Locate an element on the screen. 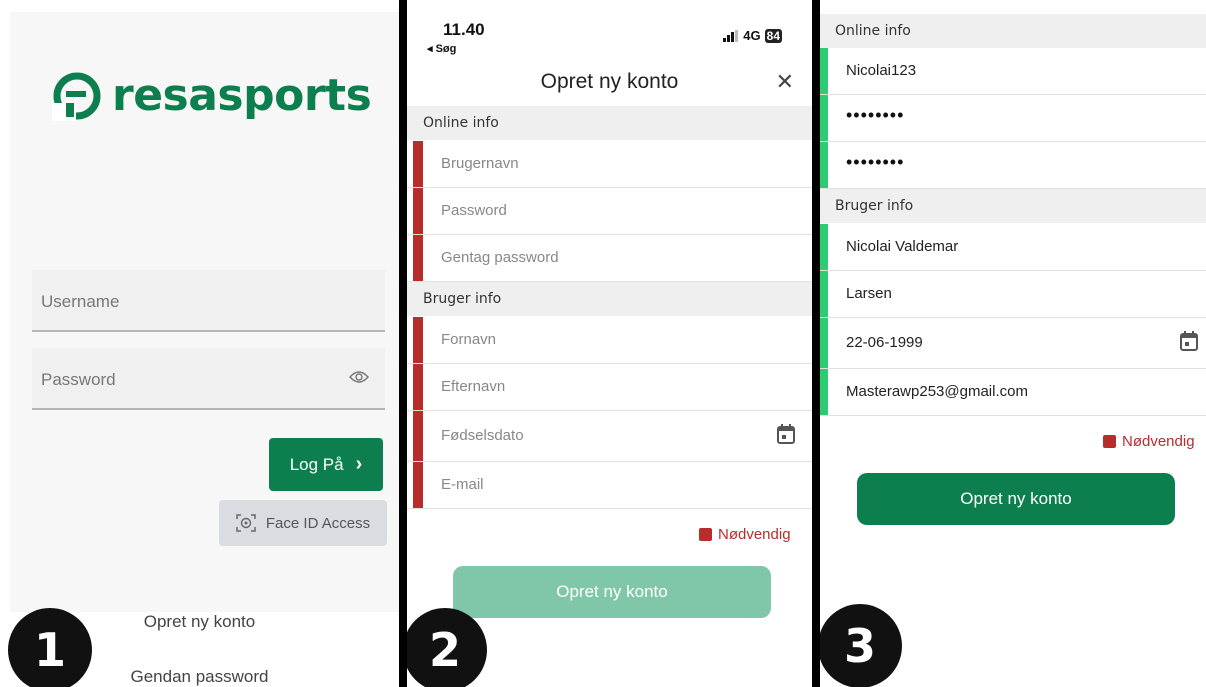 This screenshot has height=687, width=1206. repeat-password-placeholder: Gentag password is located at coordinates (500, 257).